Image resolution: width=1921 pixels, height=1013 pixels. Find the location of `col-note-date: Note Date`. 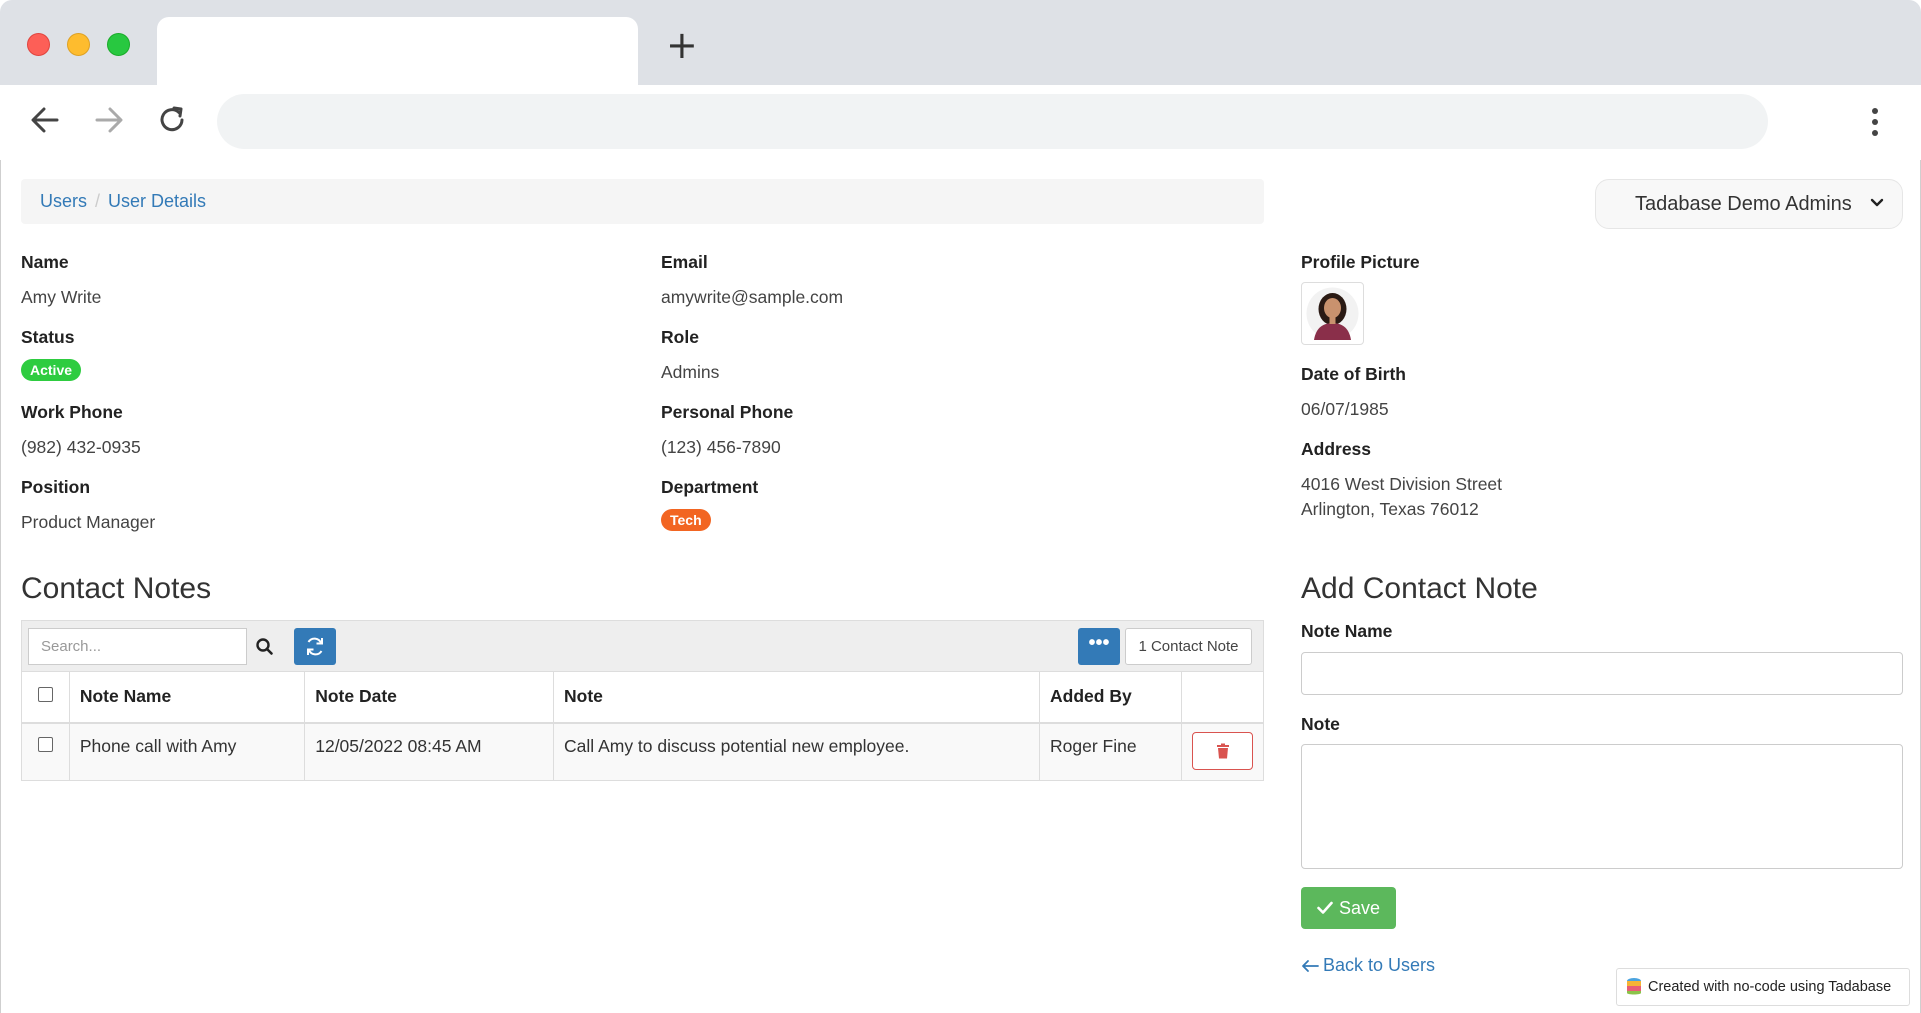

col-note-date: Note Date is located at coordinates (429, 697).